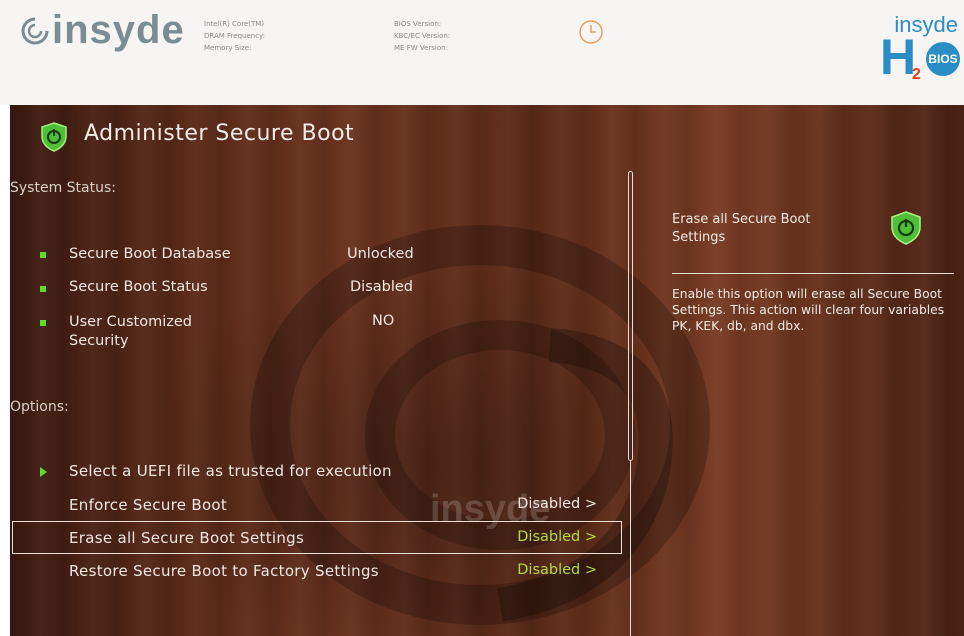  Describe the element at coordinates (150, 254) in the screenshot. I see `secure-boot-database-label: Secure Boot Database` at that location.